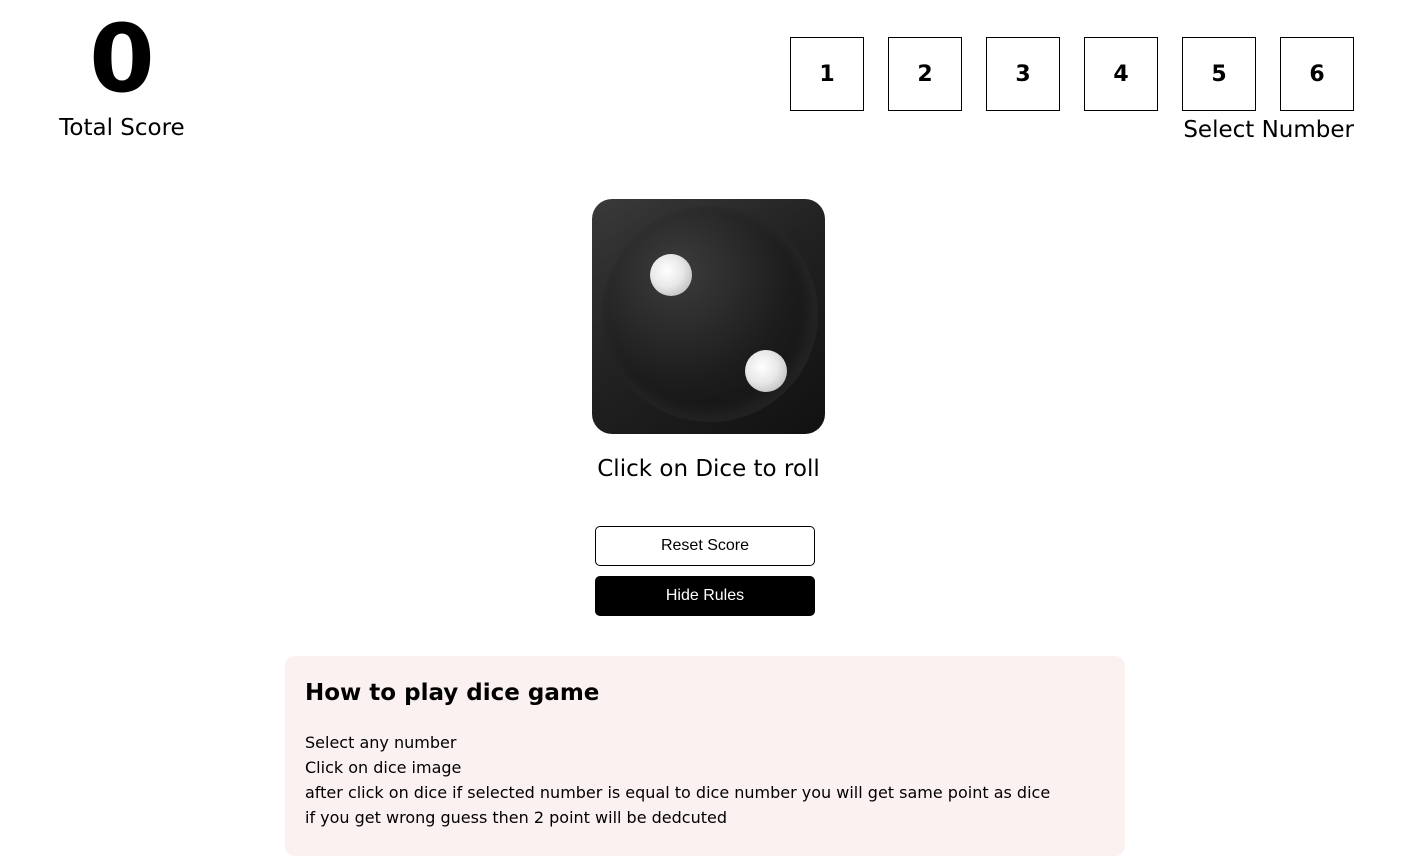 This screenshot has height=856, width=1417. What do you see at coordinates (1072, 74) in the screenshot?
I see `number-box-row: 1 2 3 4 5 6` at bounding box center [1072, 74].